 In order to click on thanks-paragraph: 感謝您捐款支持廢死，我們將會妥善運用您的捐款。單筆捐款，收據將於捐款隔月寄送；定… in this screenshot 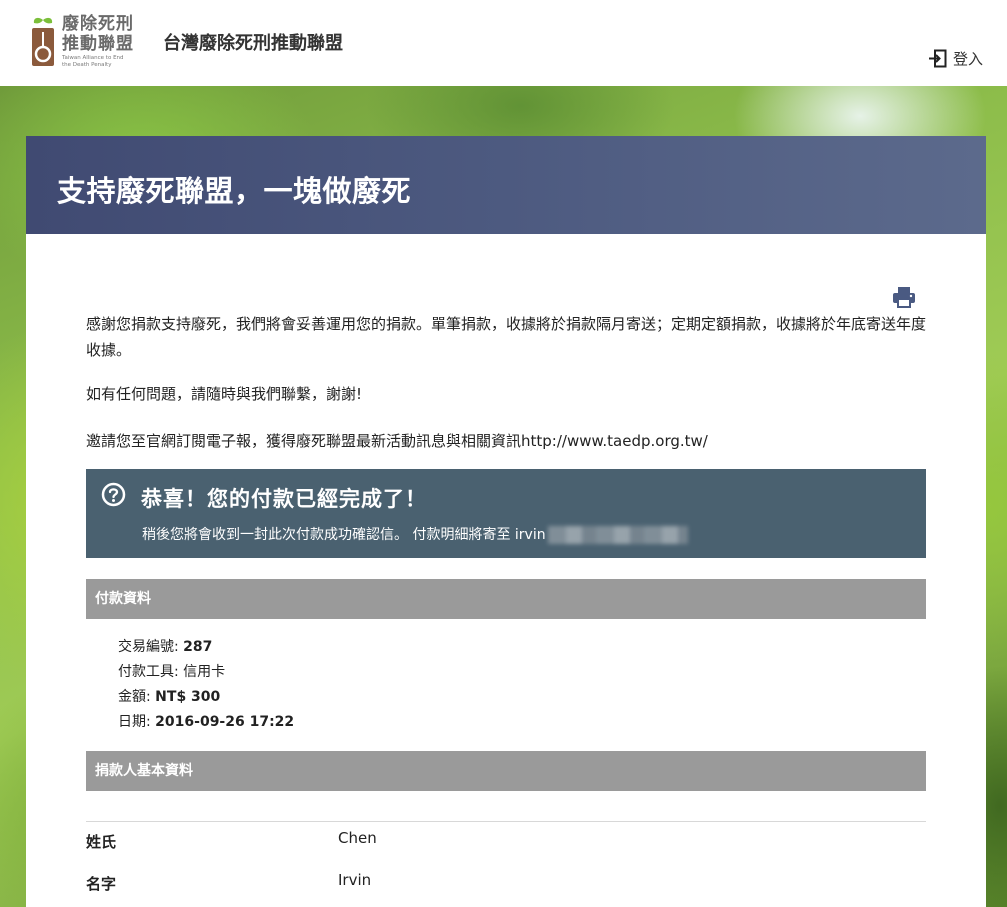, I will do `click(506, 337)`.